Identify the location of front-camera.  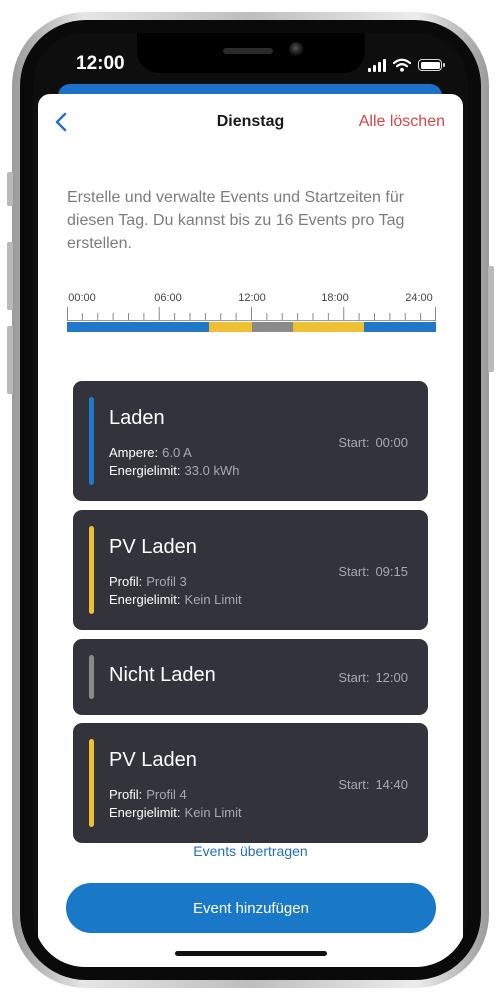
(296, 49).